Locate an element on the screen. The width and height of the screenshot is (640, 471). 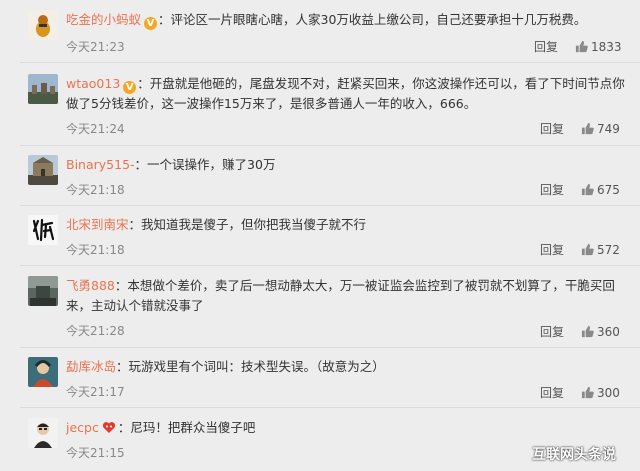
username-link: wtao013 is located at coordinates (93, 83).